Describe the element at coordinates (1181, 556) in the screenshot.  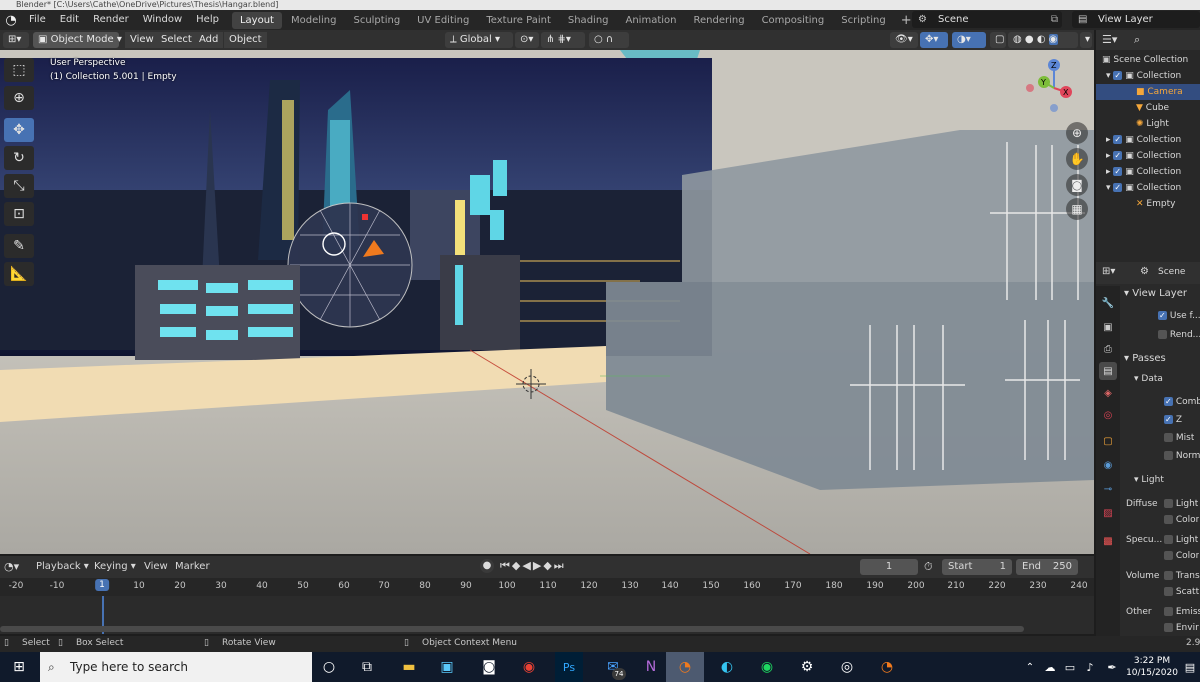
I see `specular-color-checkbox: Color` at that location.